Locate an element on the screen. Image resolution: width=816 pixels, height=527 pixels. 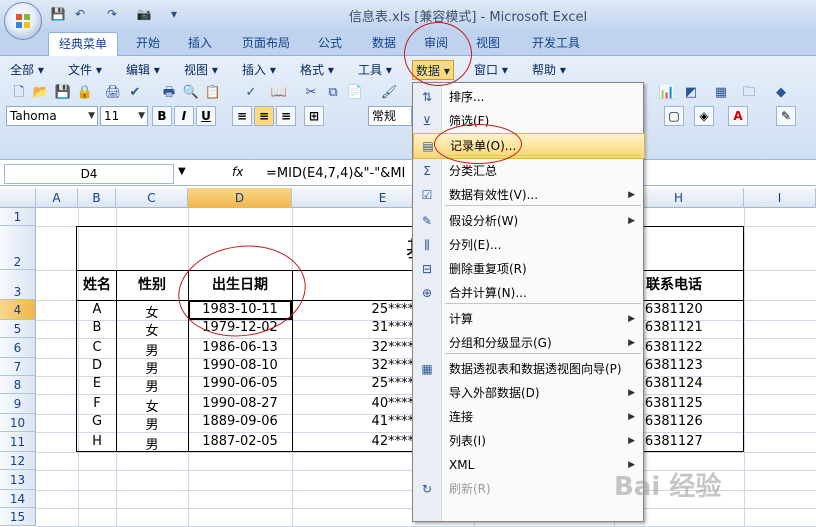
tab-review: 审阅 is located at coordinates (436, 44).